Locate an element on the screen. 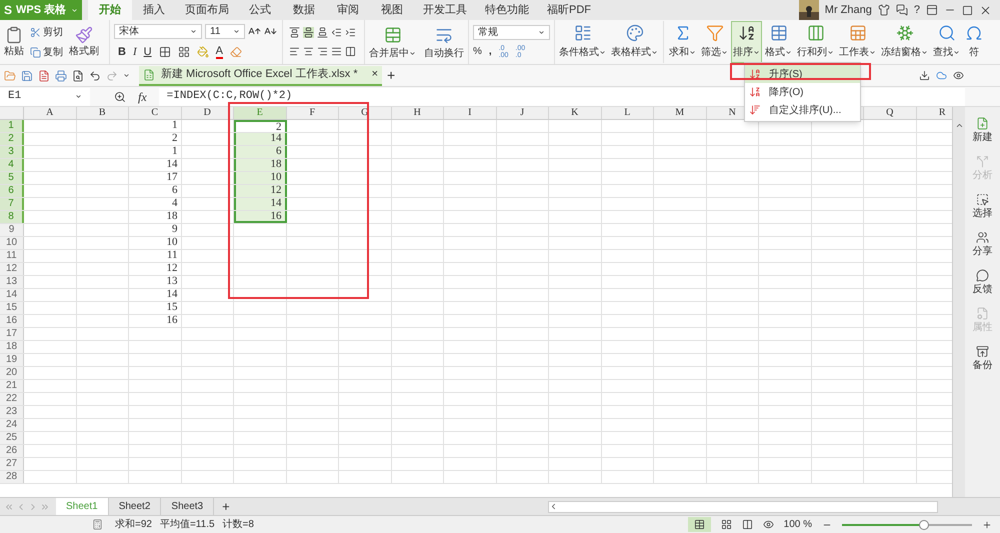 The image size is (1000, 533). row-header: 18 is located at coordinates (12, 347).